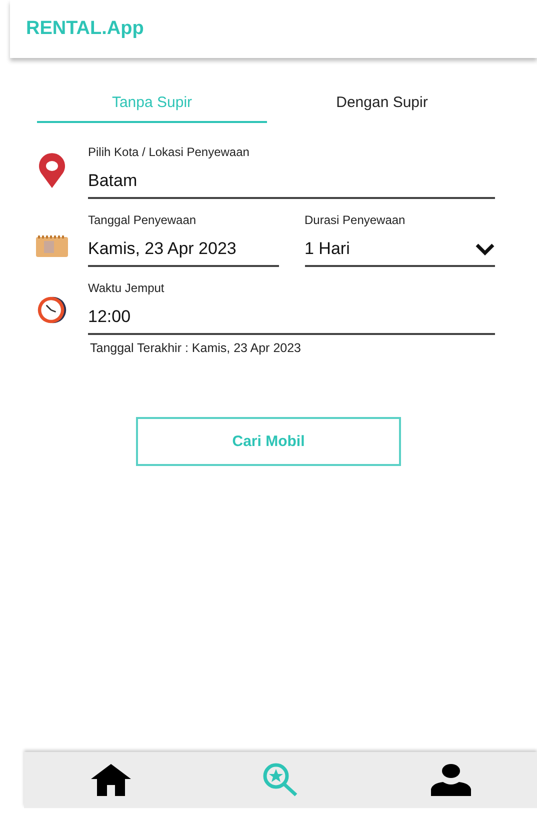 This screenshot has width=537, height=816. What do you see at coordinates (382, 105) in the screenshot?
I see `tab: Dengan Supir` at bounding box center [382, 105].